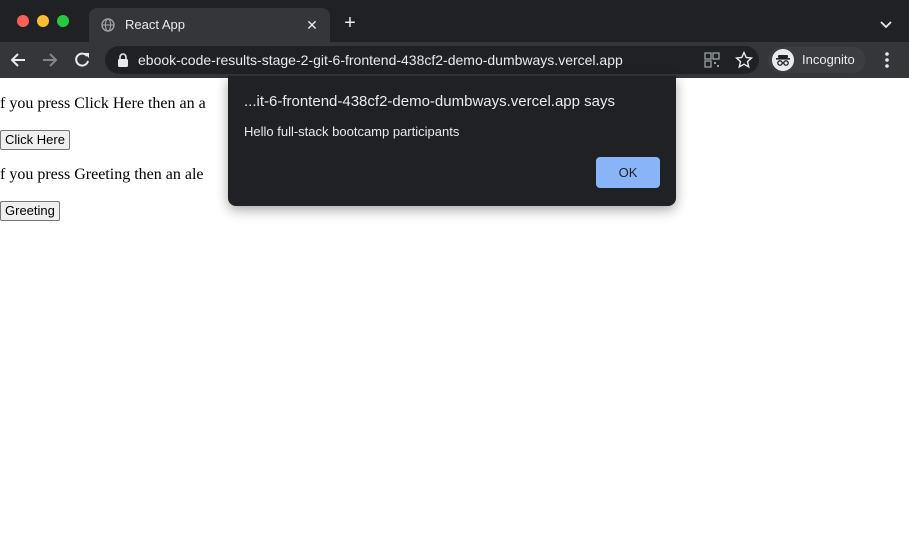  Describe the element at coordinates (744, 60) in the screenshot. I see `bookmark-star-icon` at that location.